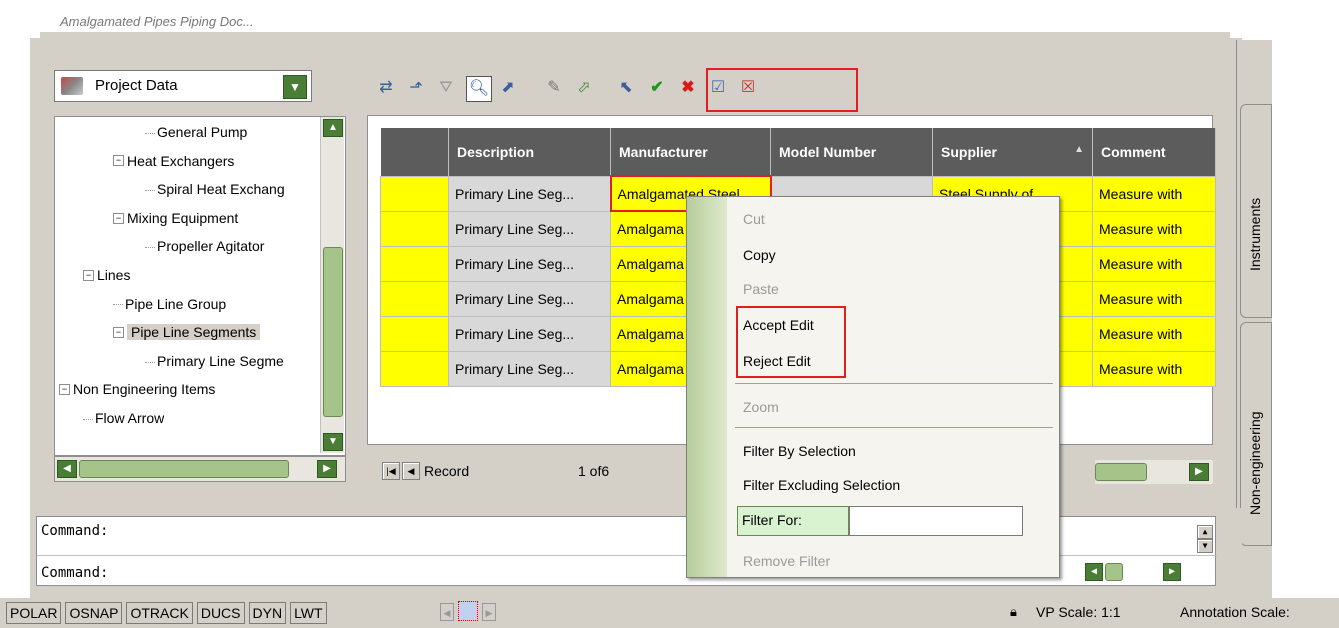 Image resolution: width=1339 pixels, height=628 pixels. I want to click on scroll-left-icon: ◀, so click(67, 469).